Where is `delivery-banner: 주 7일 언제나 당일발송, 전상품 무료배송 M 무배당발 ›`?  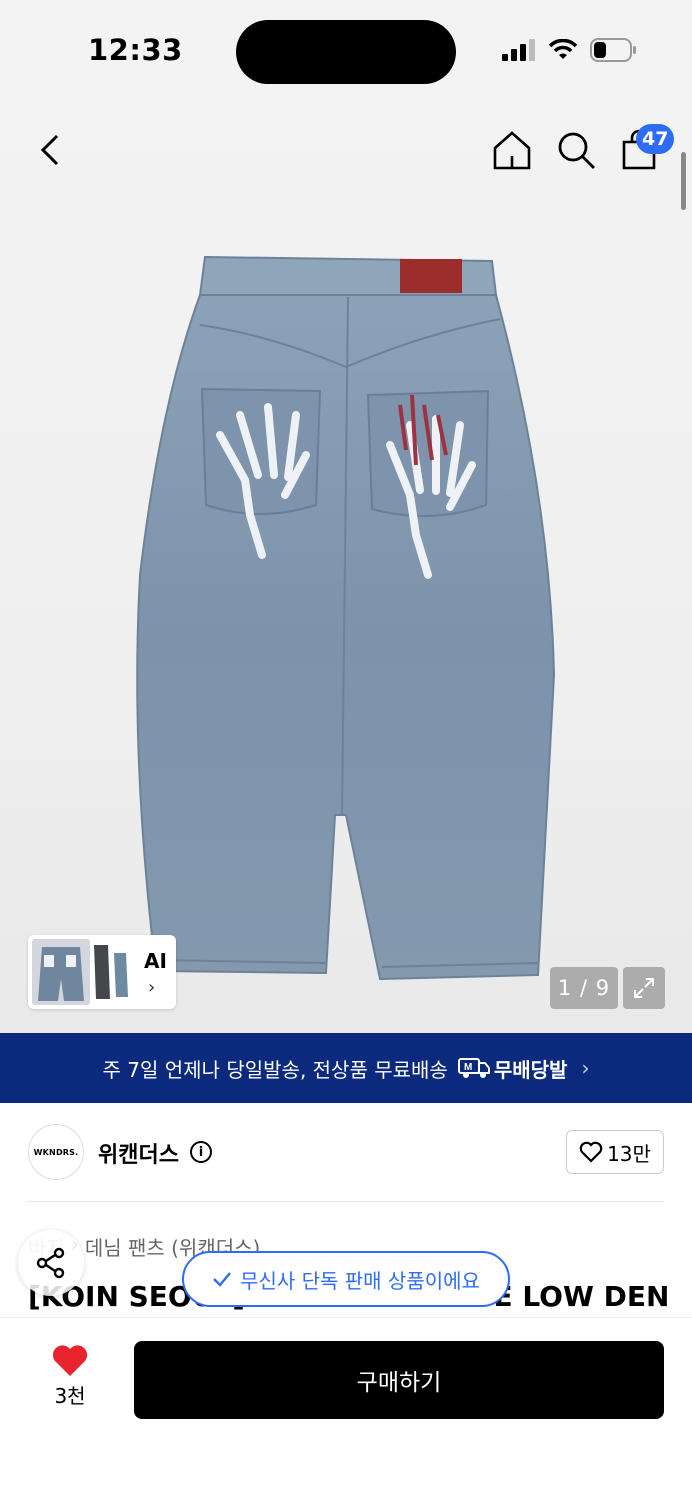 delivery-banner: 주 7일 언제나 당일발송, 전상품 무료배송 M 무배당발 › is located at coordinates (346, 1068).